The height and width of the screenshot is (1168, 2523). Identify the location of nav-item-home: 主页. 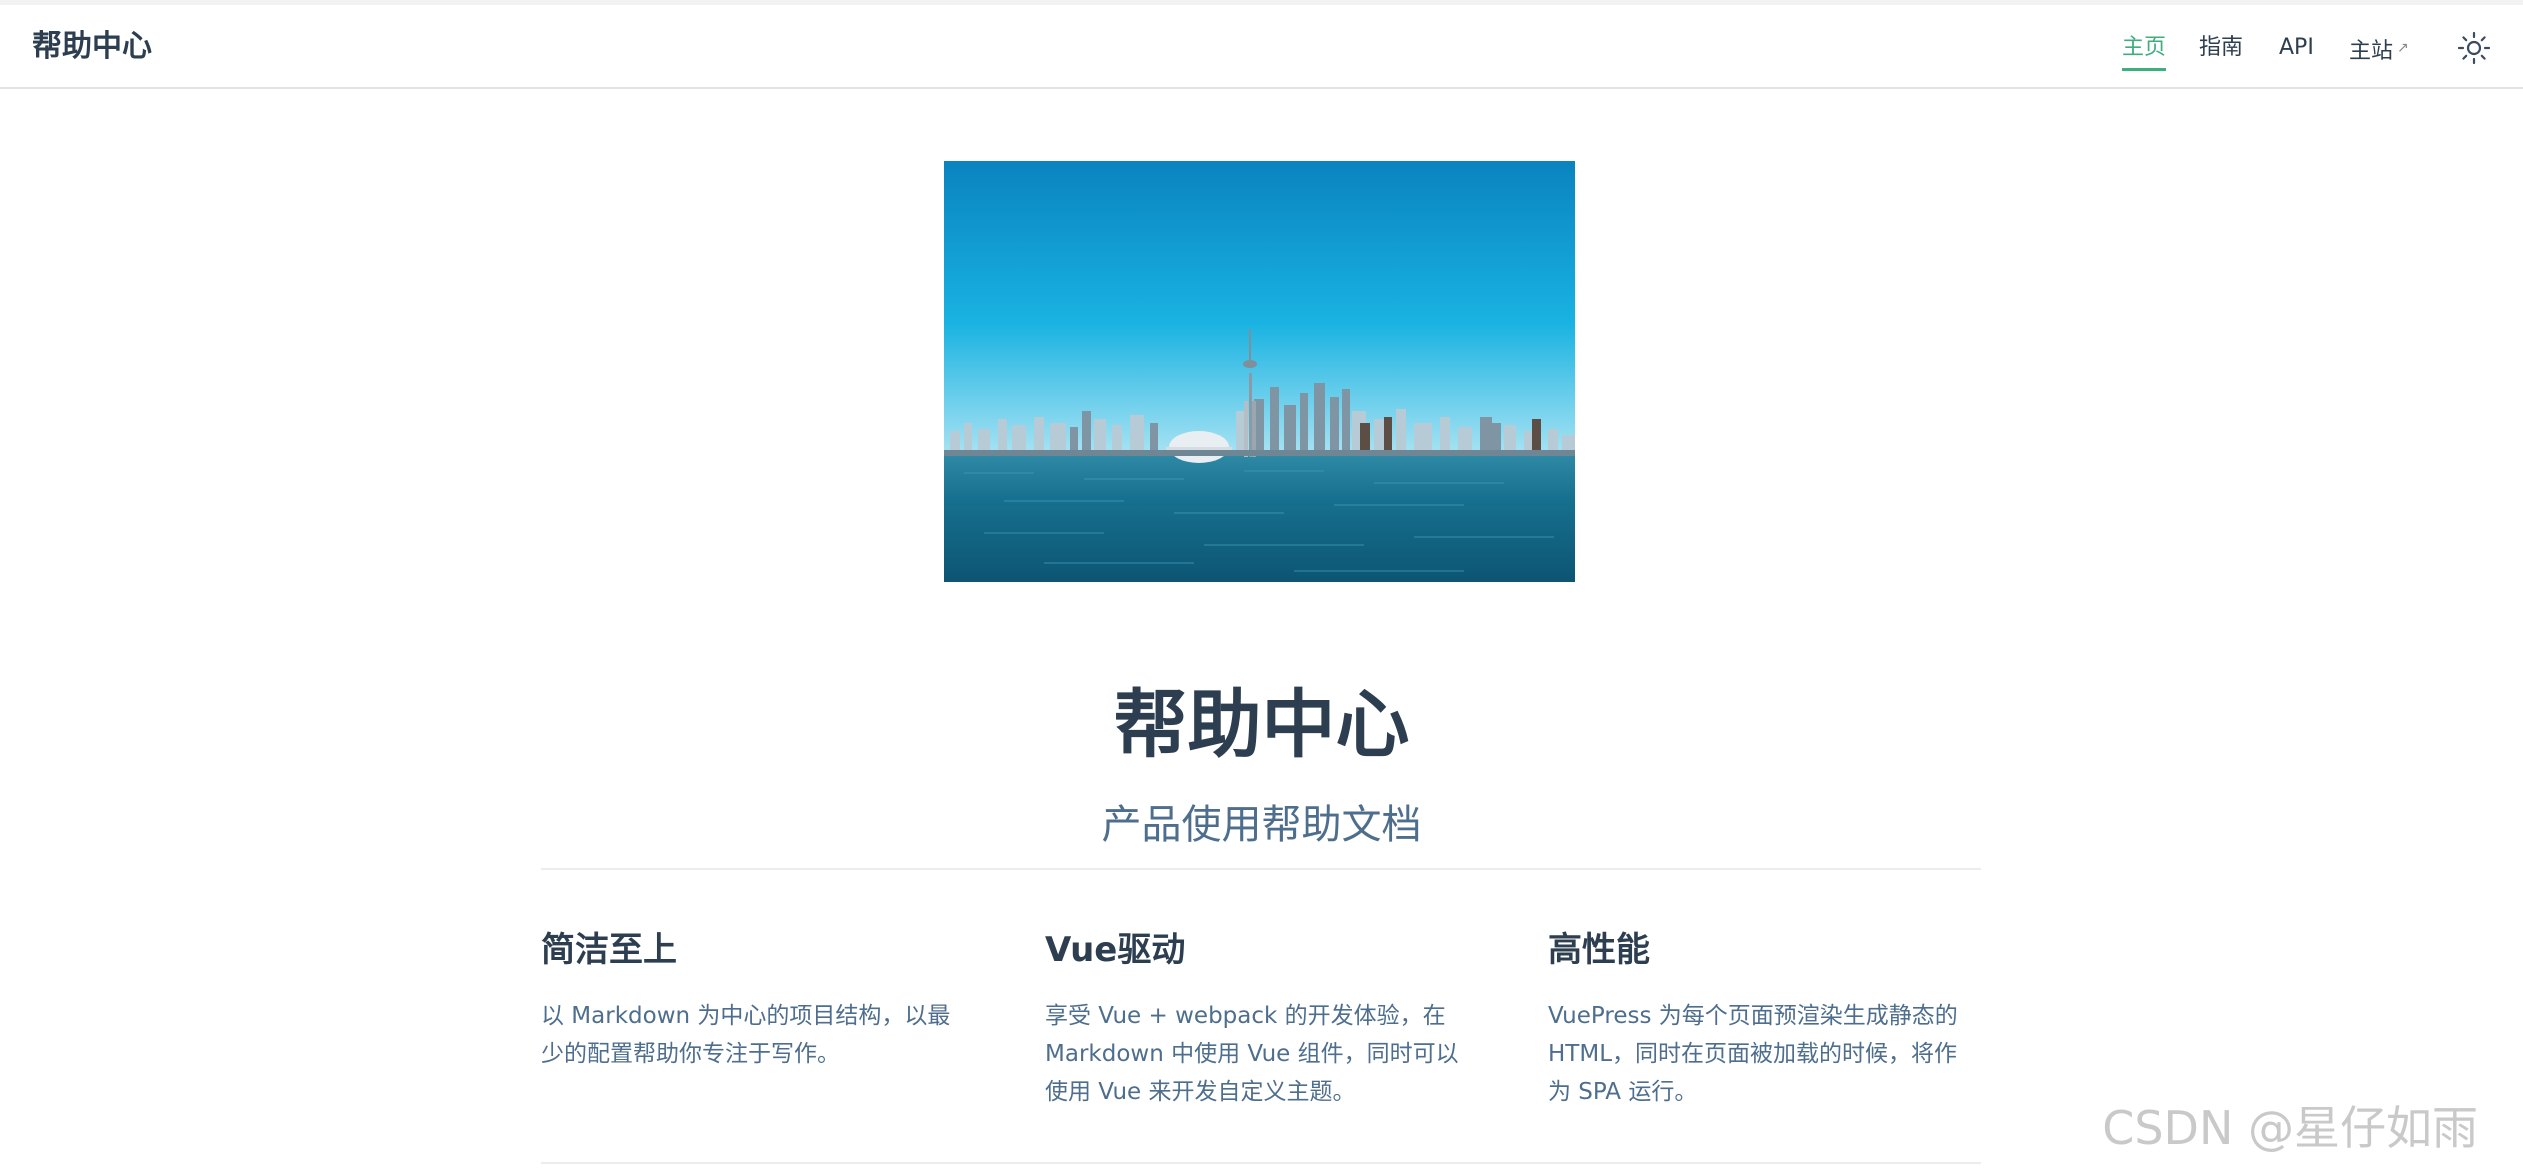
(2144, 50).